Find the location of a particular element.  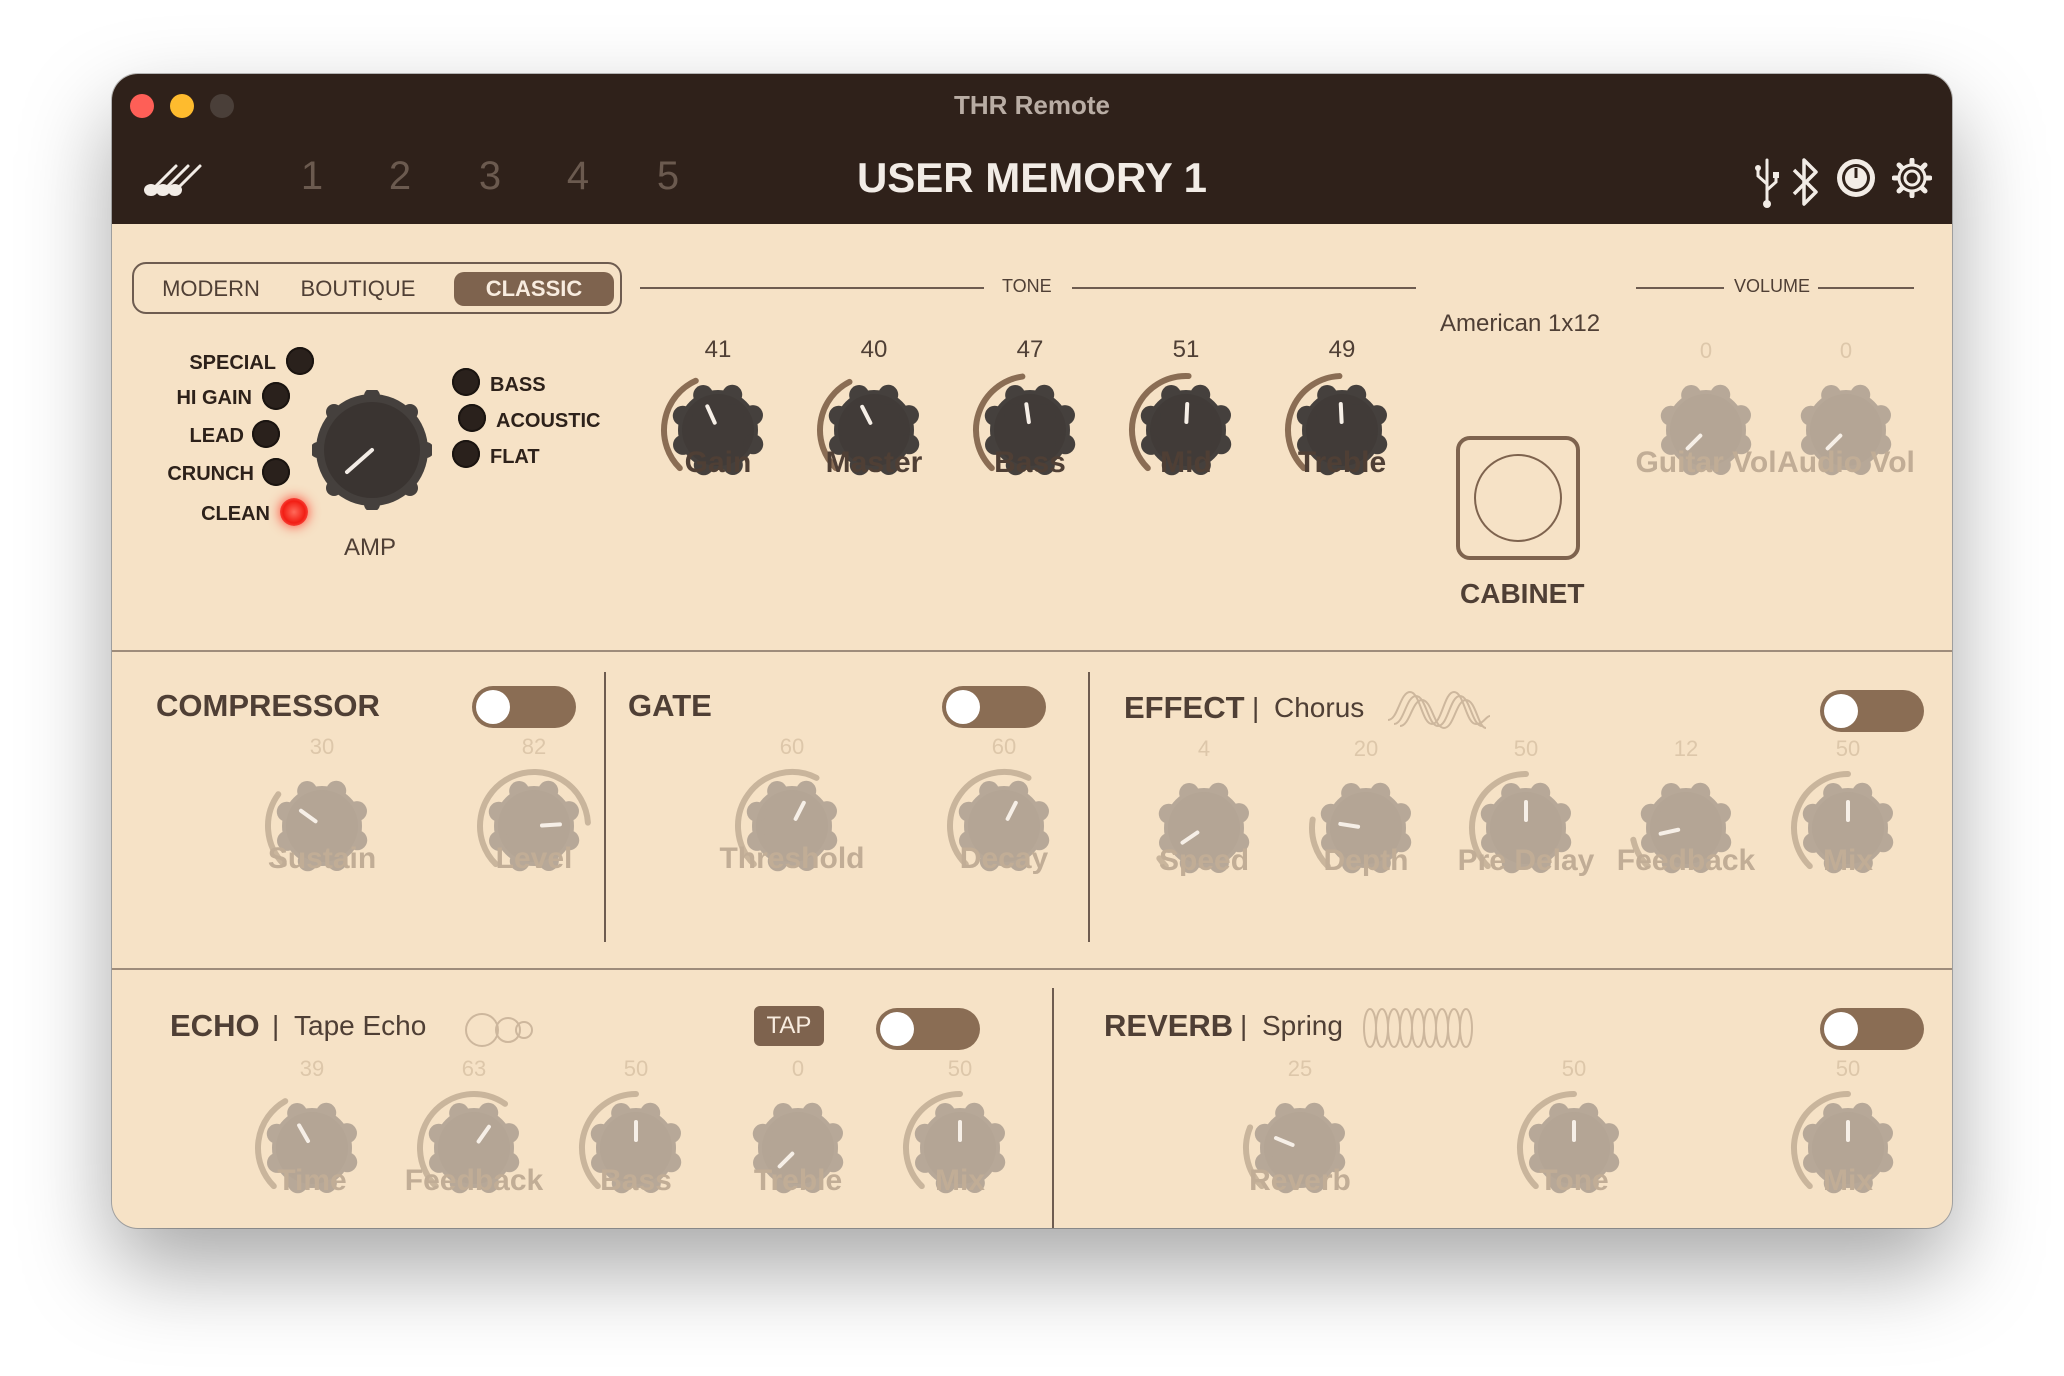

gate-effect-divider is located at coordinates (1089, 807).